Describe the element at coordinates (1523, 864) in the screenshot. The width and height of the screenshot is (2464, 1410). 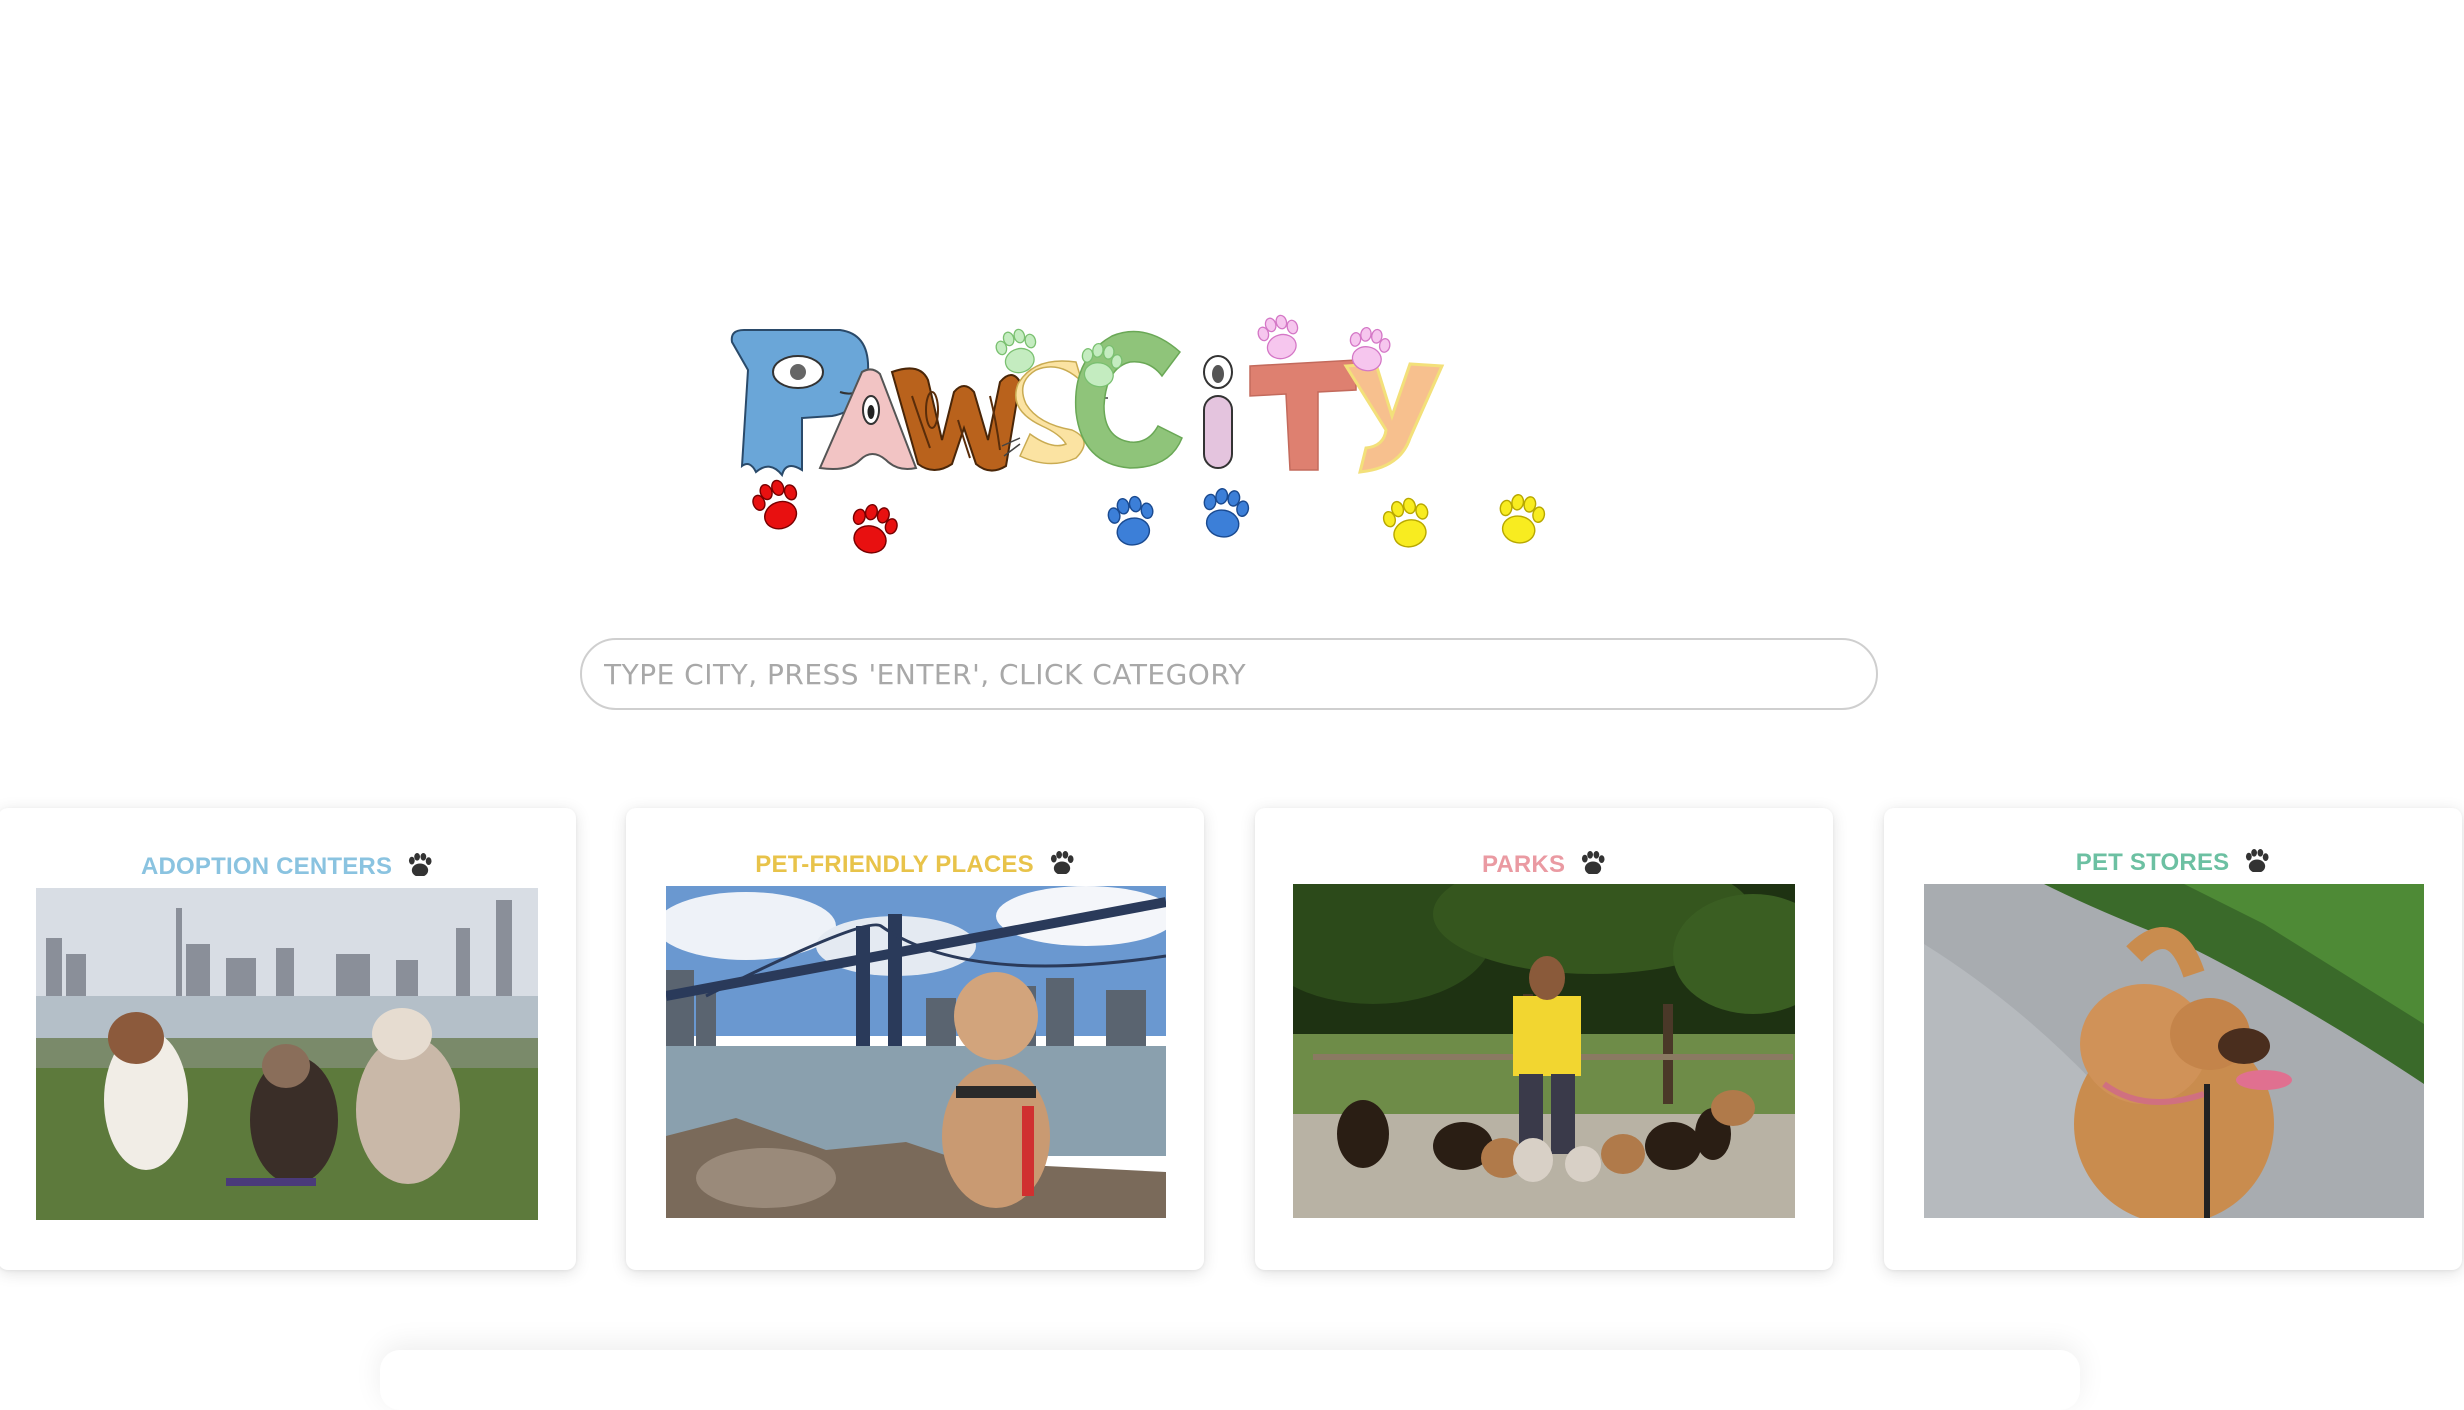
I see `category-label: PARKS` at that location.